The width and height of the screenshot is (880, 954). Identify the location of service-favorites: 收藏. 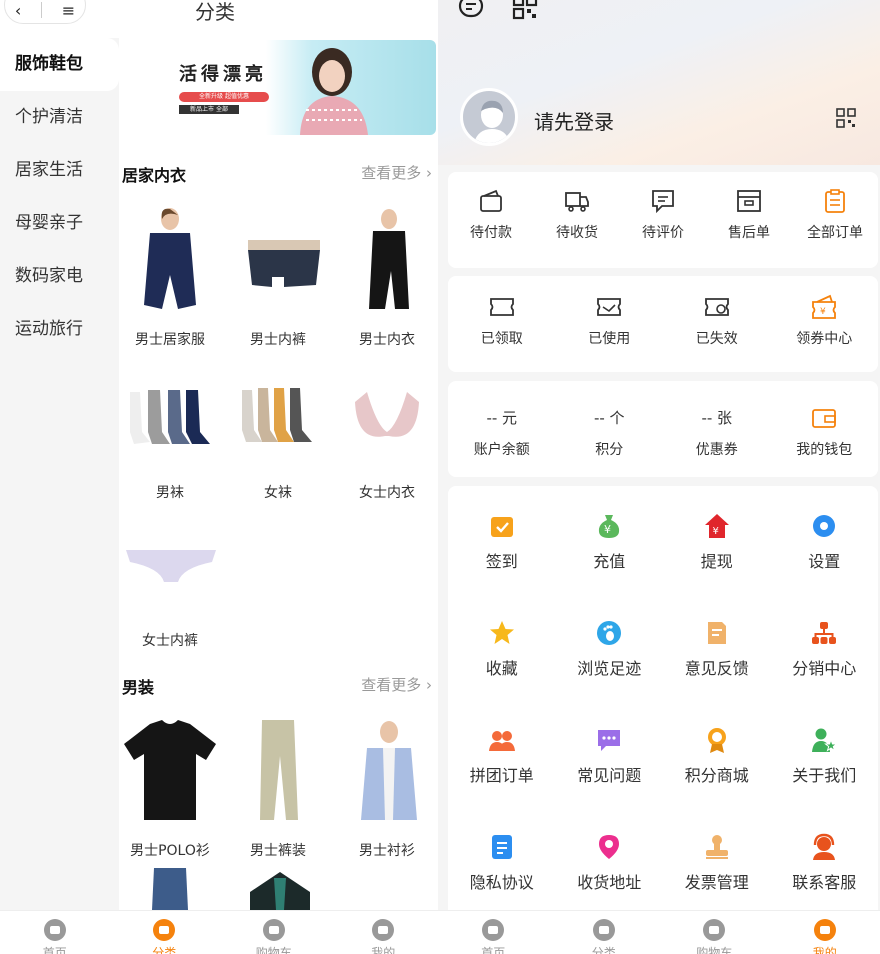
(502, 646).